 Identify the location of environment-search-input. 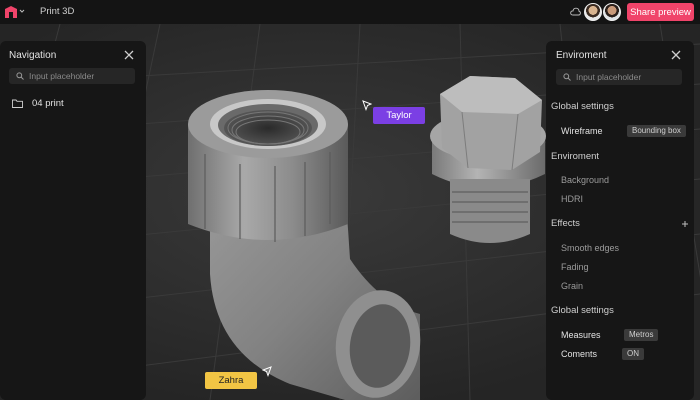
(626, 77).